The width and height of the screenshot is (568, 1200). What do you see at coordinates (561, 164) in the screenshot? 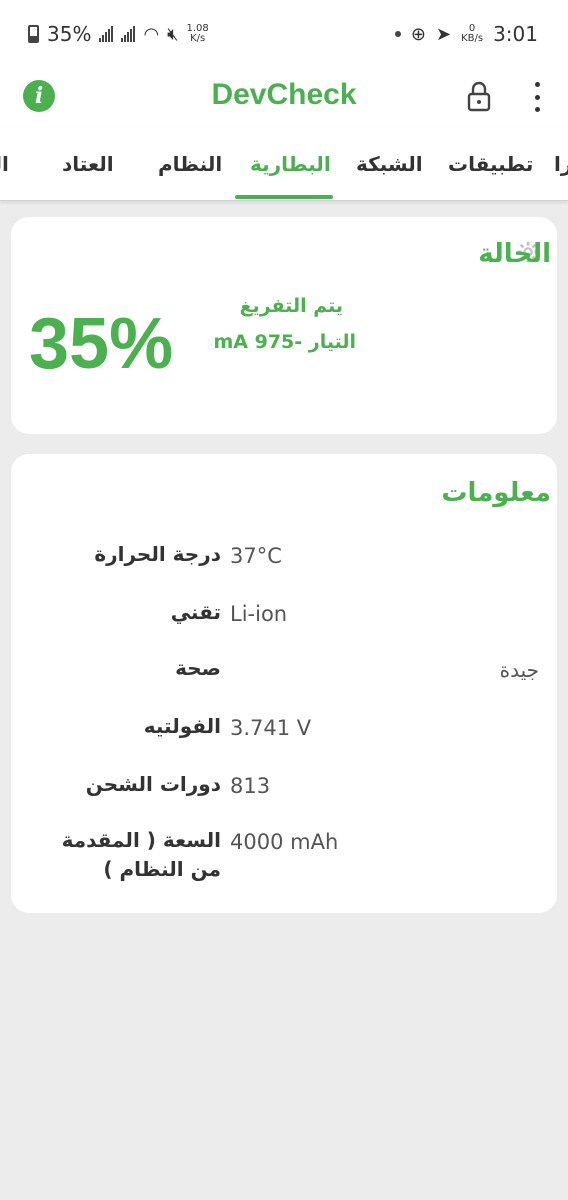
I see `tab-sensors: را` at bounding box center [561, 164].